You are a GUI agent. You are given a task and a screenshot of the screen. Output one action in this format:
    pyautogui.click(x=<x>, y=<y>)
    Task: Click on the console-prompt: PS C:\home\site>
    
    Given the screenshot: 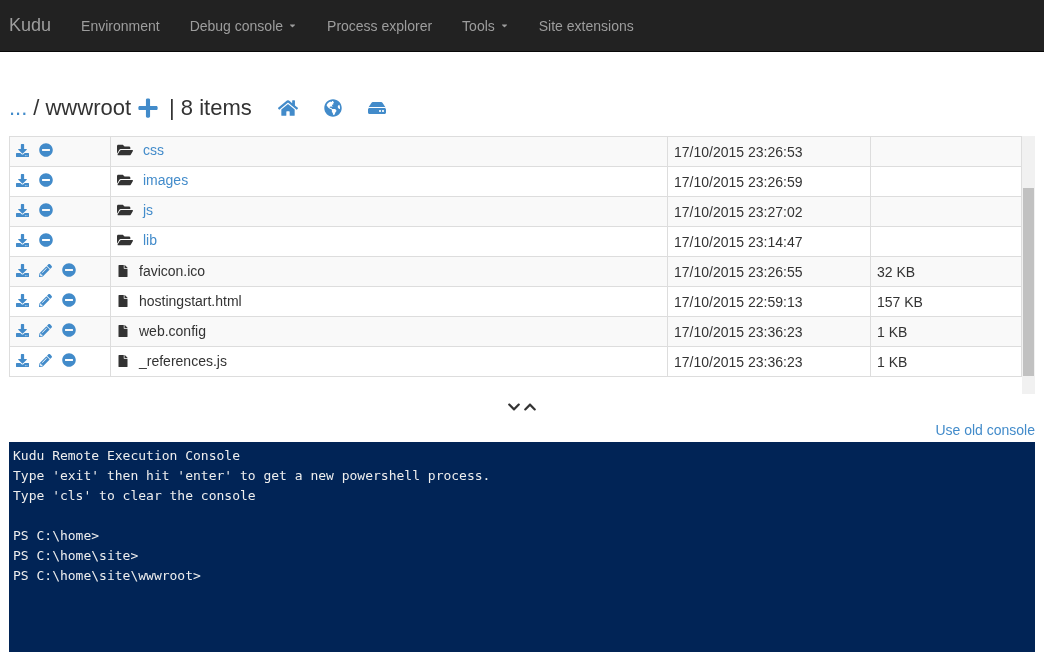 What is the action you would take?
    pyautogui.click(x=76, y=556)
    